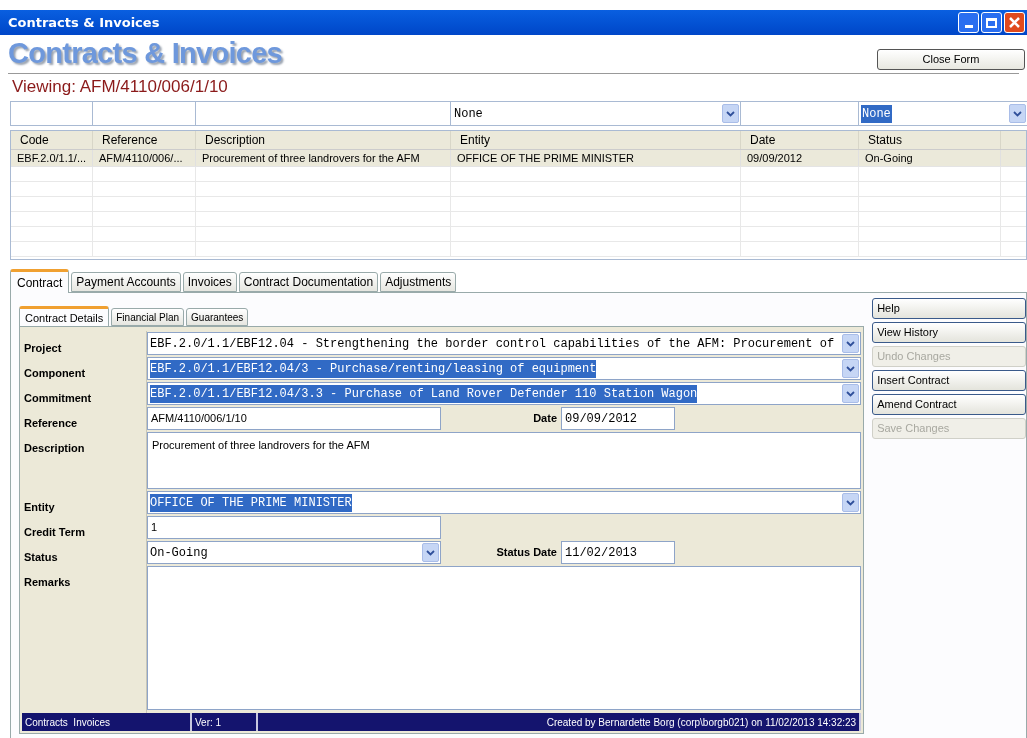 This screenshot has height=738, width=1027. What do you see at coordinates (1014, 22) in the screenshot?
I see `close-icon` at bounding box center [1014, 22].